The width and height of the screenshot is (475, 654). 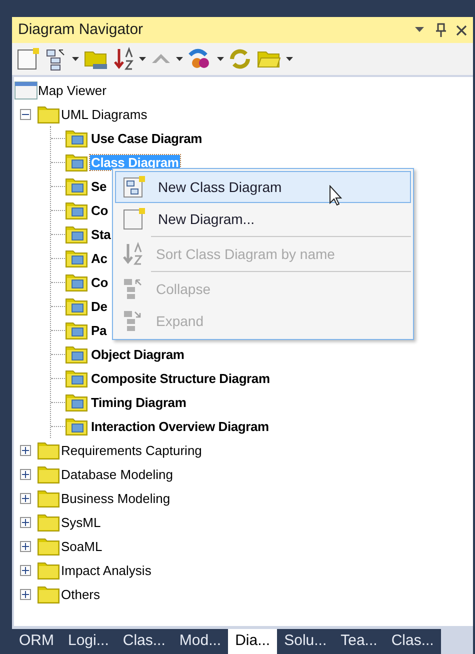 I want to click on tab: ORM, so click(x=36, y=641).